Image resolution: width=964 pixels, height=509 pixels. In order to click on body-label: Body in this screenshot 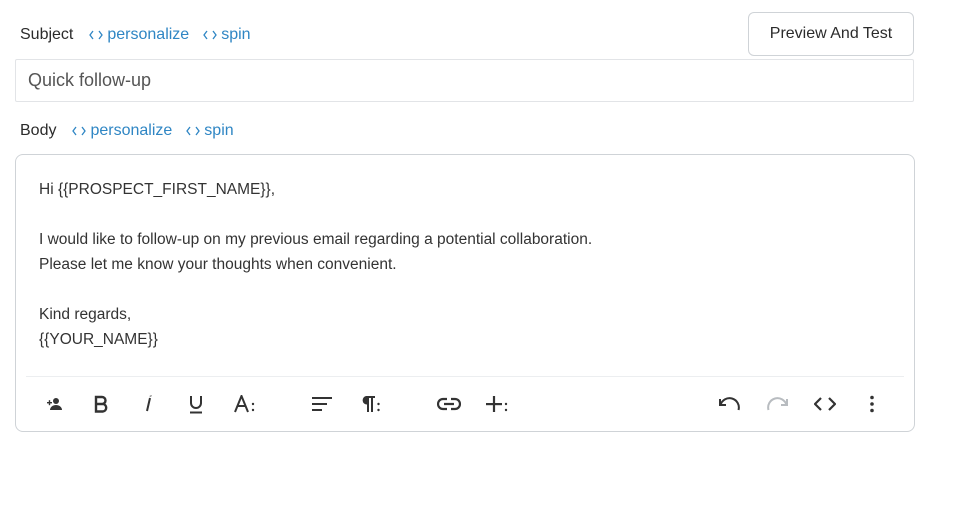, I will do `click(38, 130)`.